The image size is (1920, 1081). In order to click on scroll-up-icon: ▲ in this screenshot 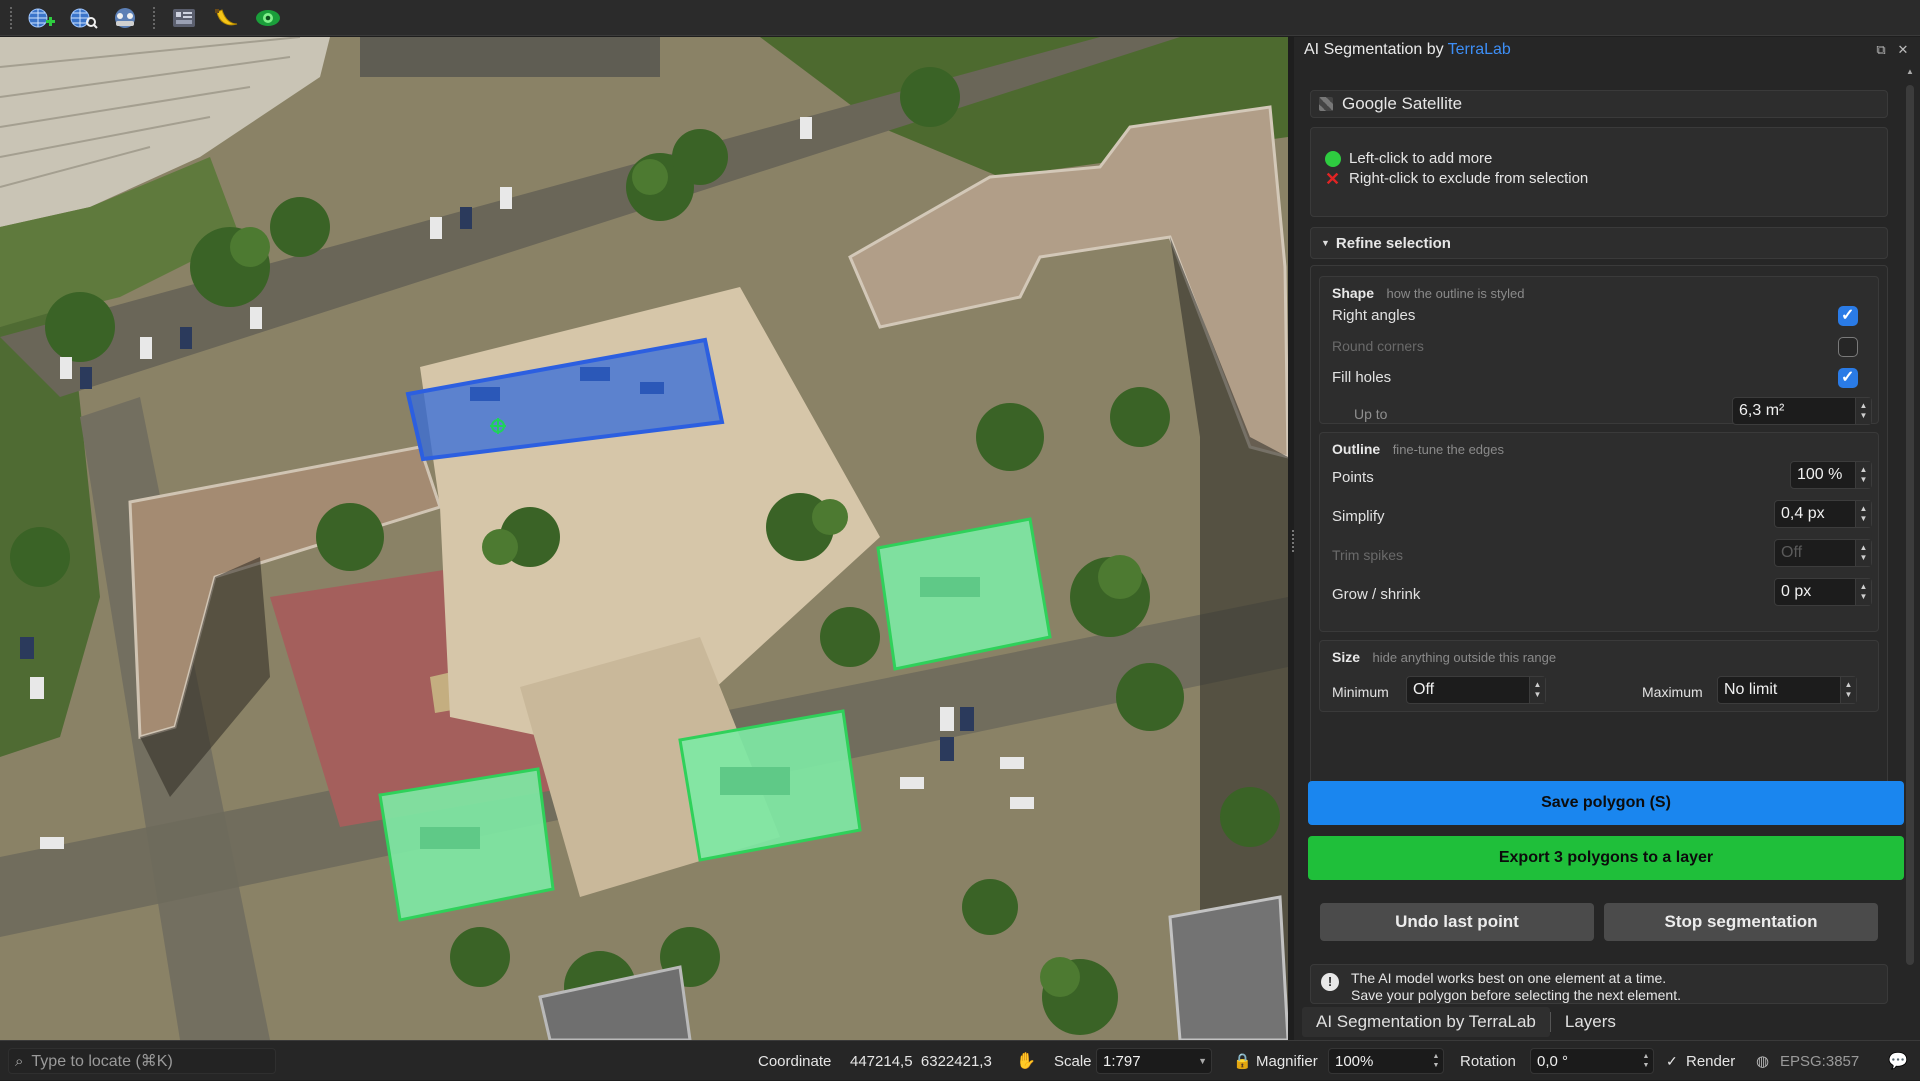, I will do `click(1910, 71)`.